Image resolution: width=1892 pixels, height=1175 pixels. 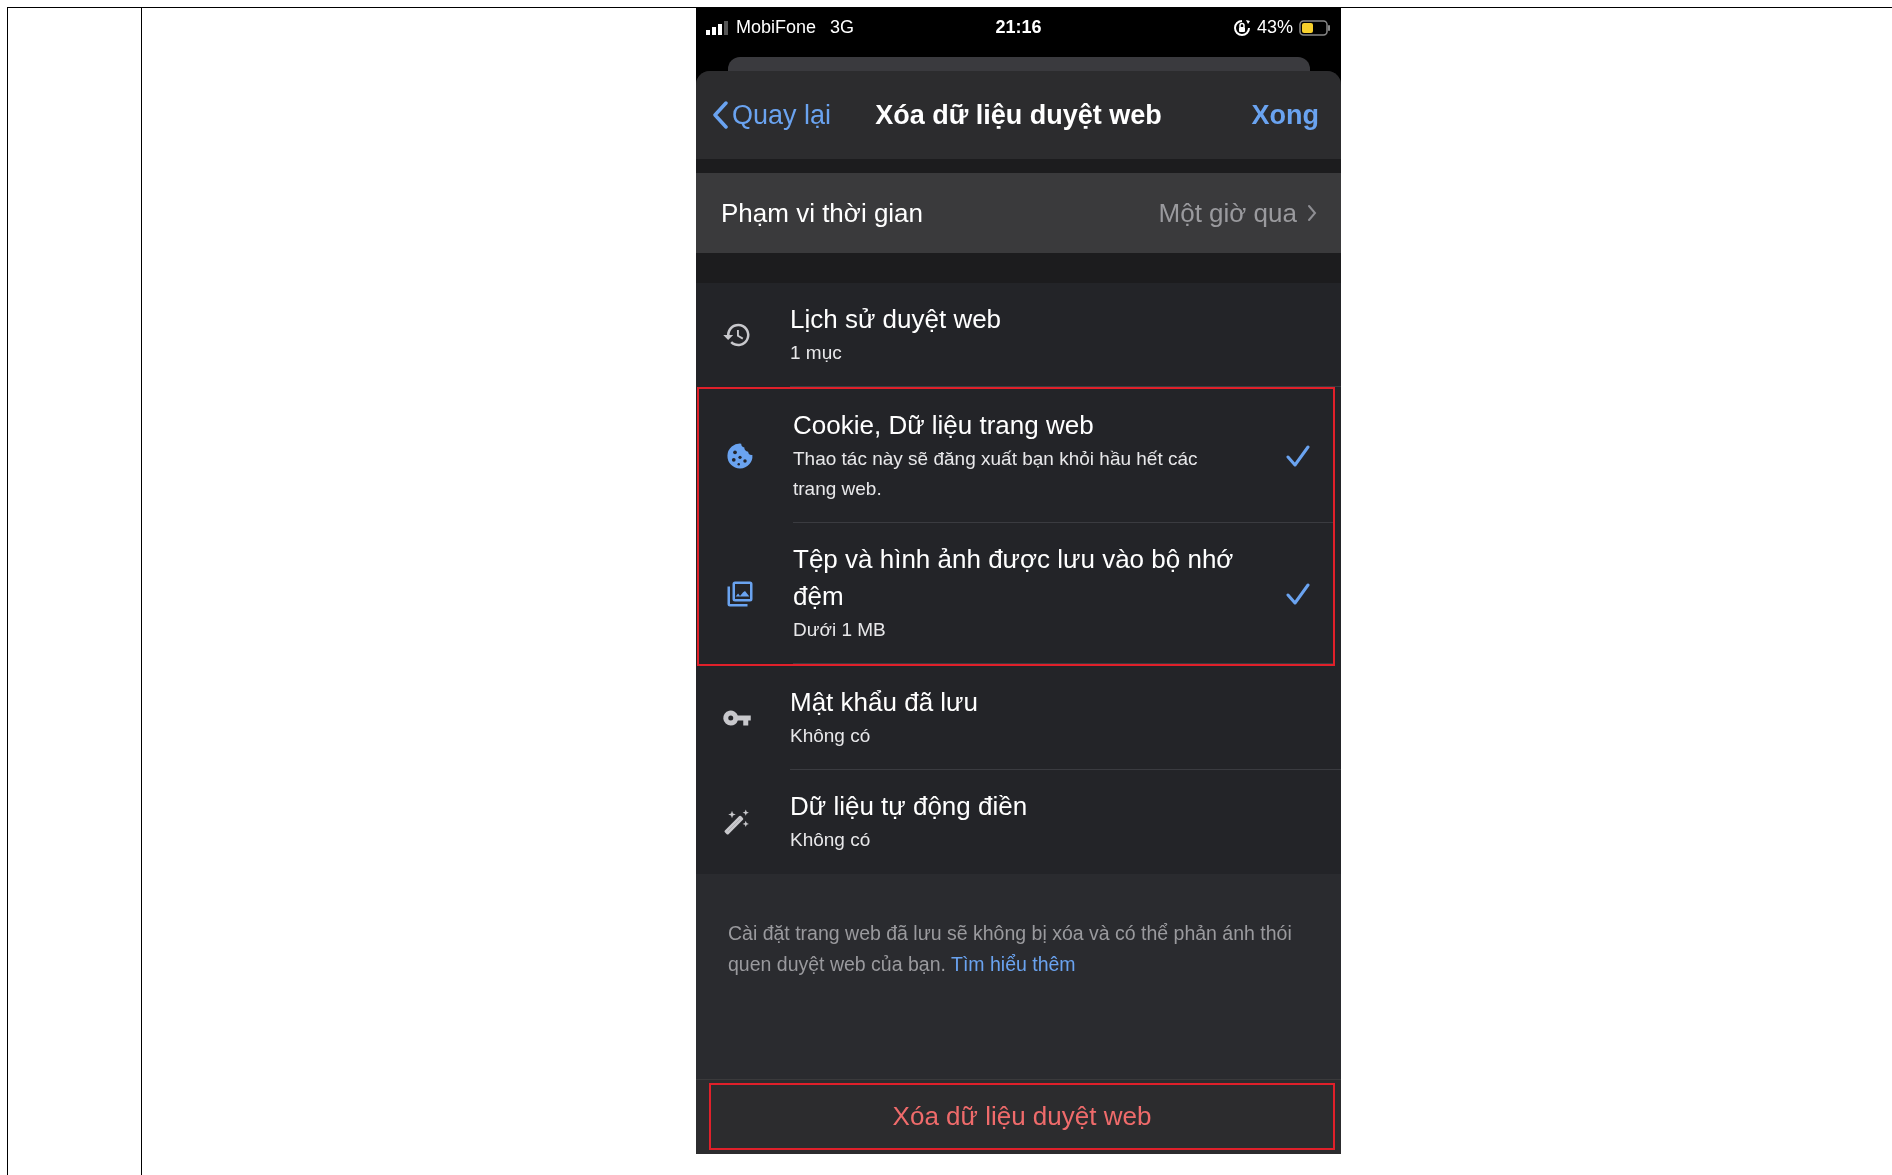 What do you see at coordinates (944, 425) in the screenshot?
I see `row-title: Cookie, Dữ liệu trang web` at bounding box center [944, 425].